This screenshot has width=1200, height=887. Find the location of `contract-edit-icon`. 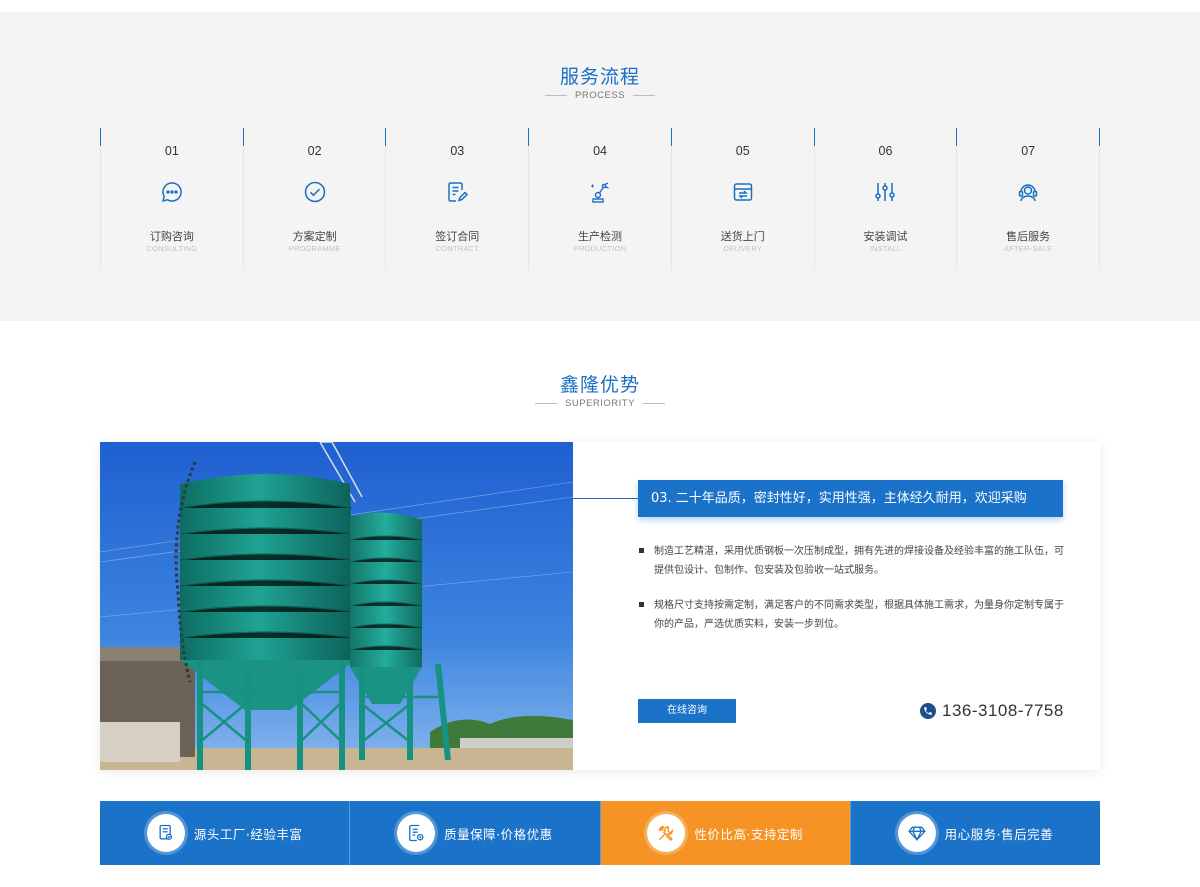

contract-edit-icon is located at coordinates (457, 192).